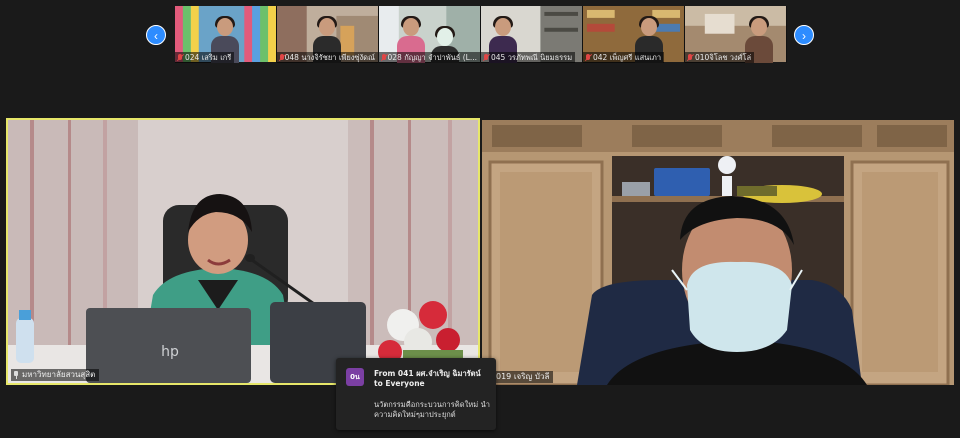  Describe the element at coordinates (523, 376) in the screenshot. I see `participant-name: 019 เจริญ บัวลี` at that location.